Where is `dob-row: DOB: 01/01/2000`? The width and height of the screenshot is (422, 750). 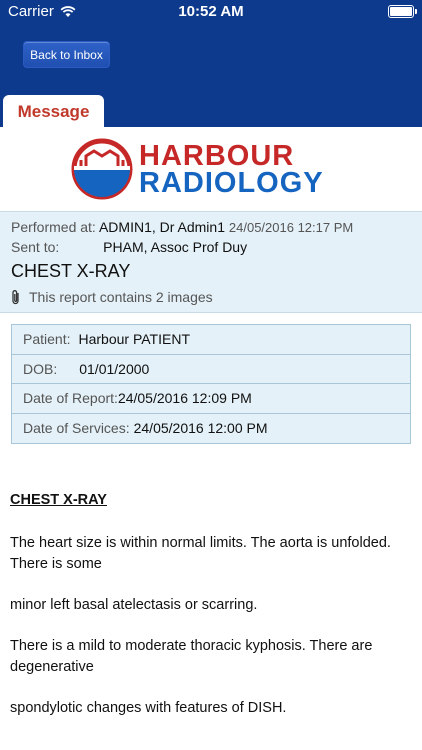
dob-row: DOB: 01/01/2000 is located at coordinates (211, 369).